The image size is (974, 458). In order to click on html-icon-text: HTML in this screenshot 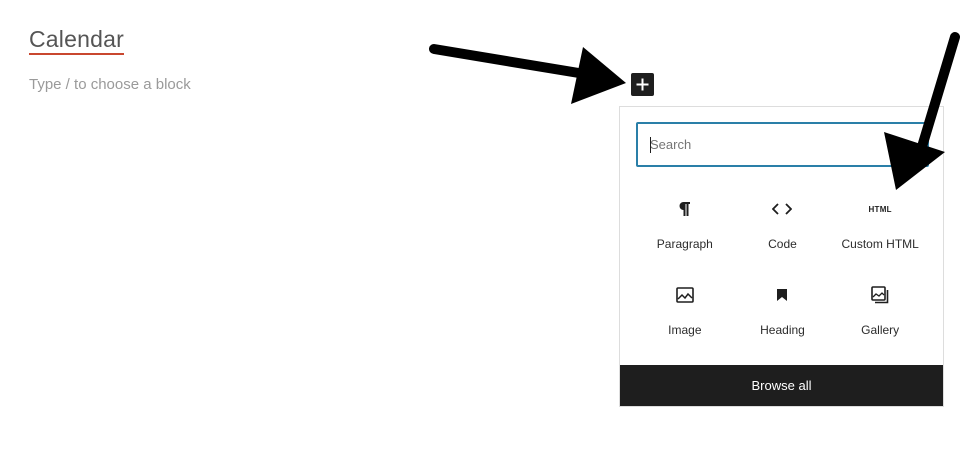, I will do `click(880, 209)`.